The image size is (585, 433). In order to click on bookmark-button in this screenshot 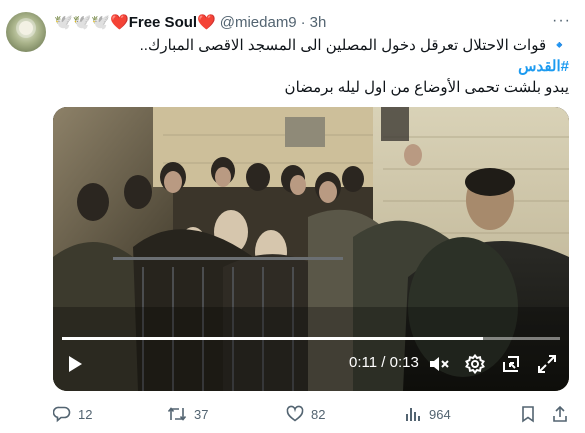, I will do `click(531, 414)`.